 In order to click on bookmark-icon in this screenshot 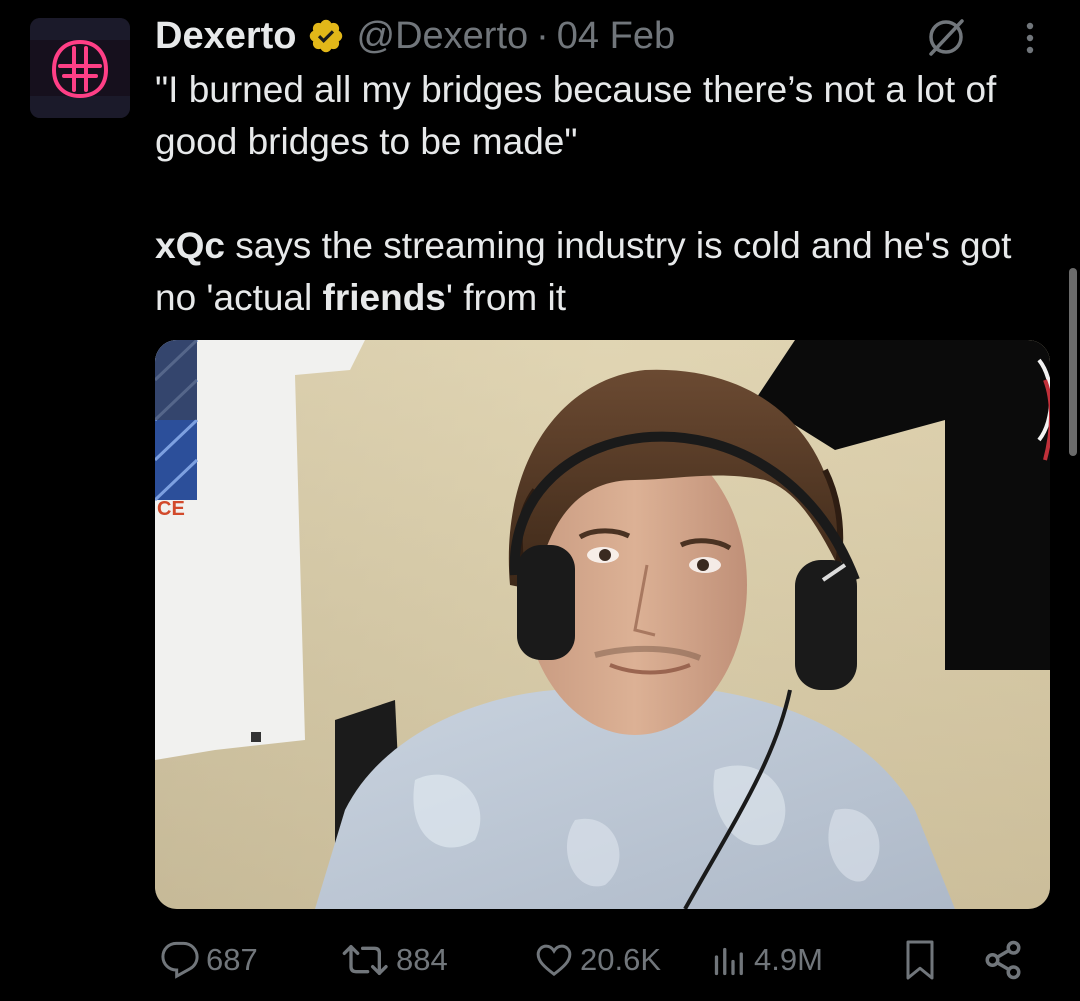, I will do `click(920, 960)`.